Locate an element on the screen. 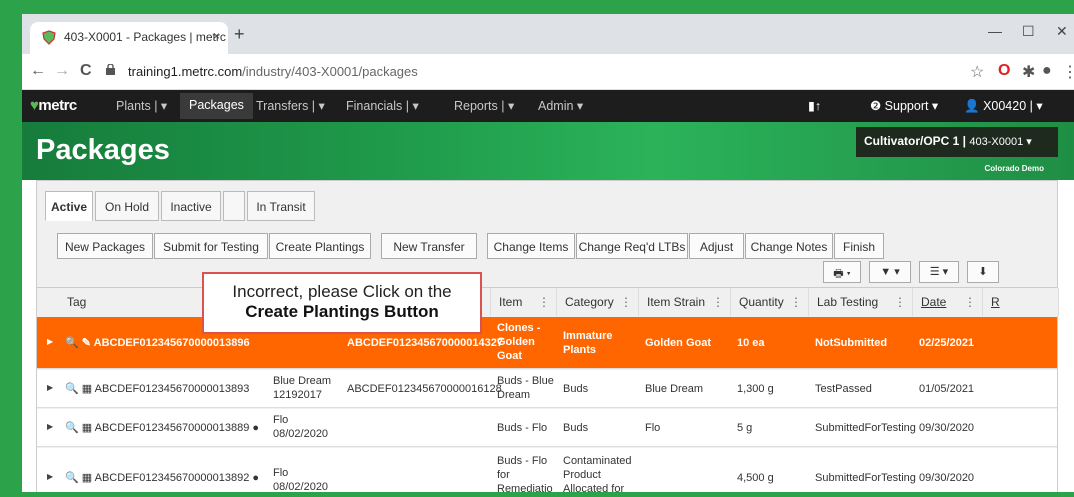 The height and width of the screenshot is (497, 1074). row-strain-date: Flo 08/02/2020 is located at coordinates (301, 479).